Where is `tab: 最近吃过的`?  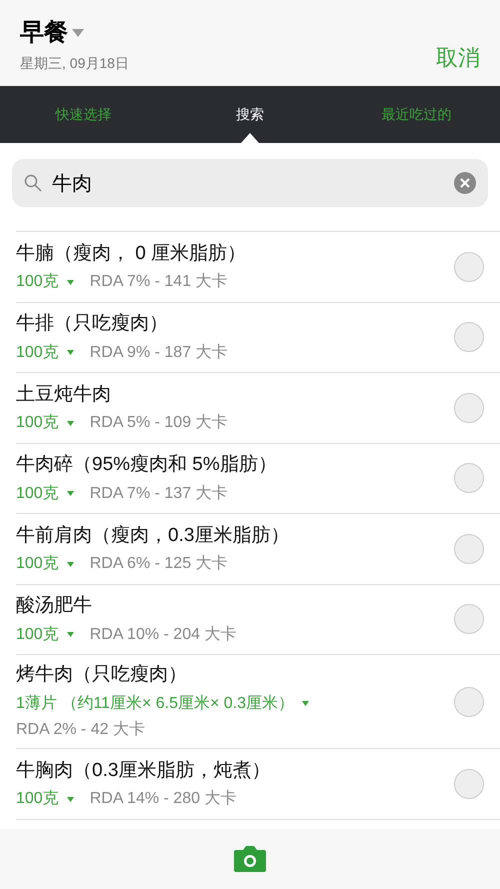 tab: 最近吃过的 is located at coordinates (416, 114).